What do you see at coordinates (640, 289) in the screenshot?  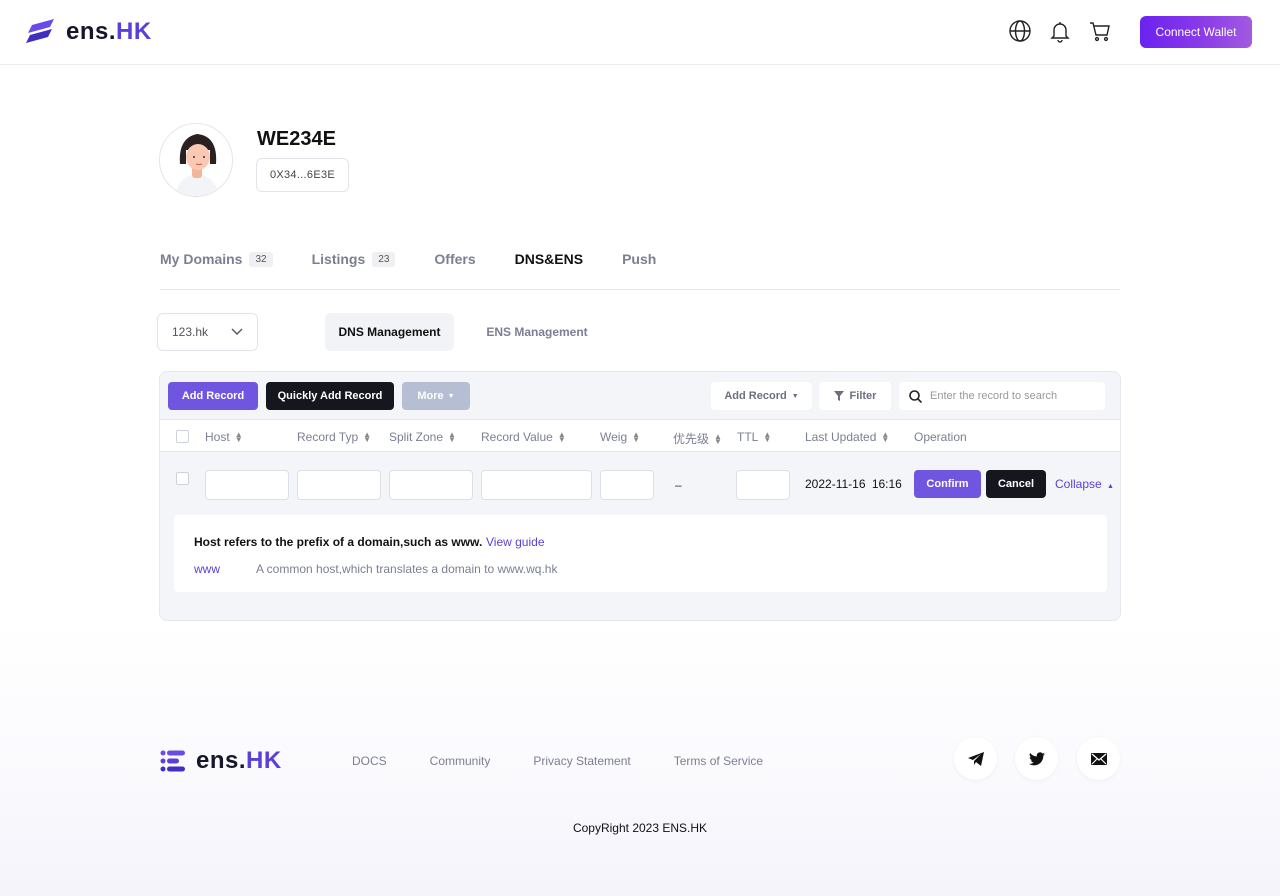 I see `tabs-divider` at bounding box center [640, 289].